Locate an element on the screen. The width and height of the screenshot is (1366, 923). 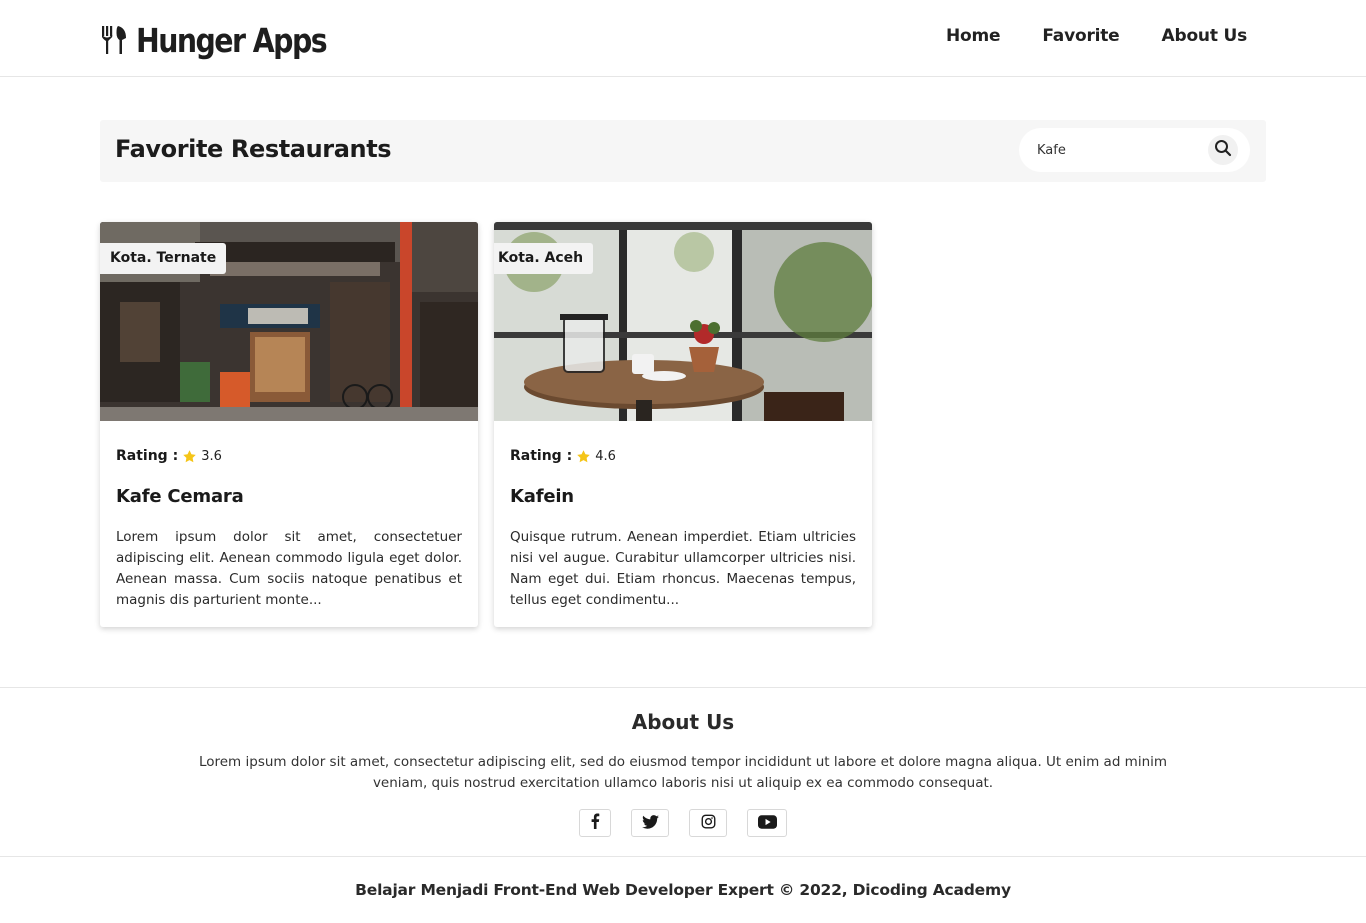
nav-home: Home is located at coordinates (973, 36).